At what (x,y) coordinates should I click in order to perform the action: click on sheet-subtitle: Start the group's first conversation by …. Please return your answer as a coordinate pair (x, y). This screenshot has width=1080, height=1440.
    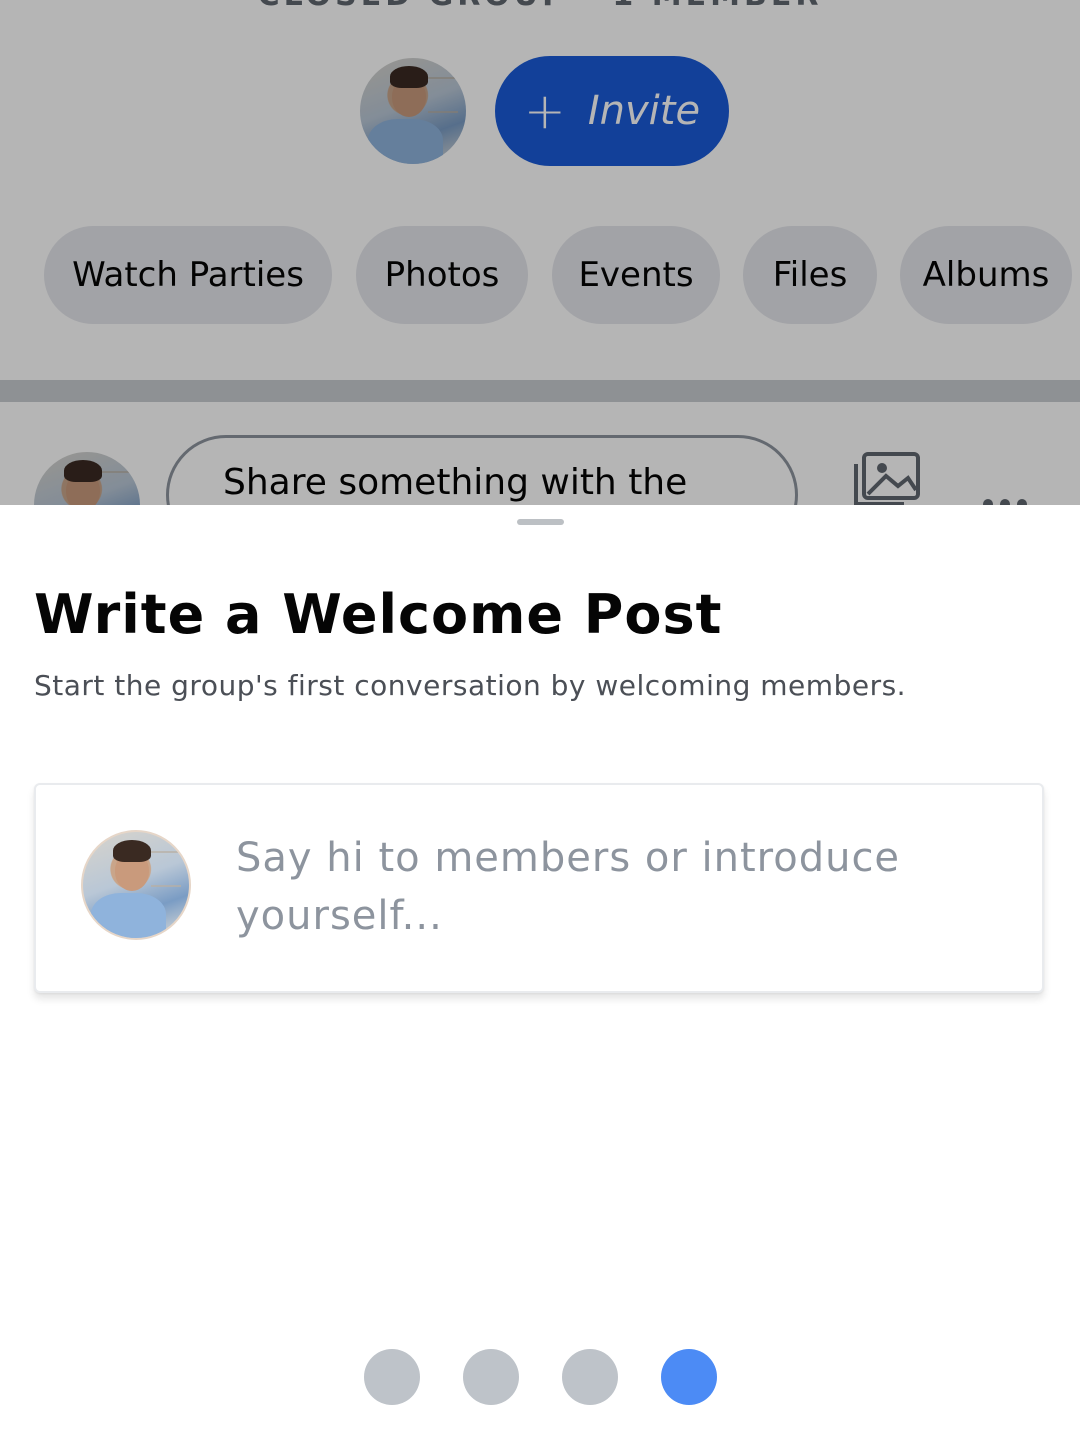
    Looking at the image, I should click on (470, 685).